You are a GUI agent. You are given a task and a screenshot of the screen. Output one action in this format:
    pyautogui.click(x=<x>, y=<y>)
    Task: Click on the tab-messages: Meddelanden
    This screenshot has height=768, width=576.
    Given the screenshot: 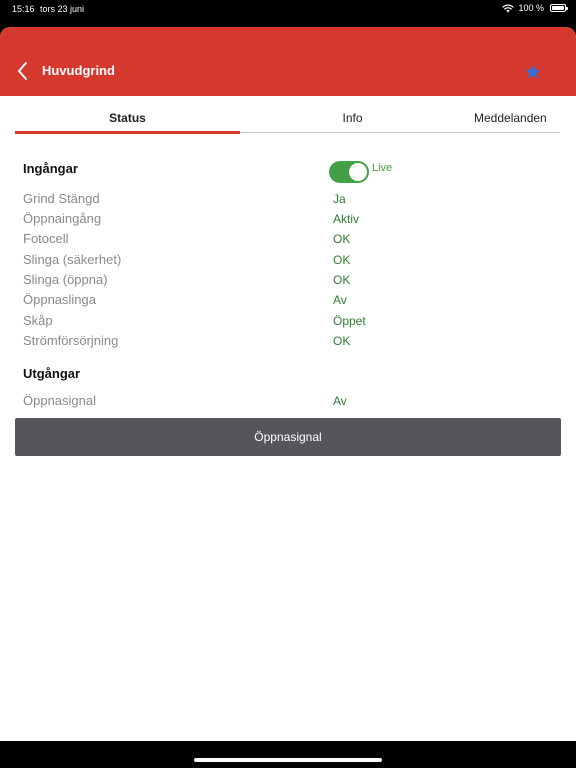 What is the action you would take?
    pyautogui.click(x=510, y=118)
    